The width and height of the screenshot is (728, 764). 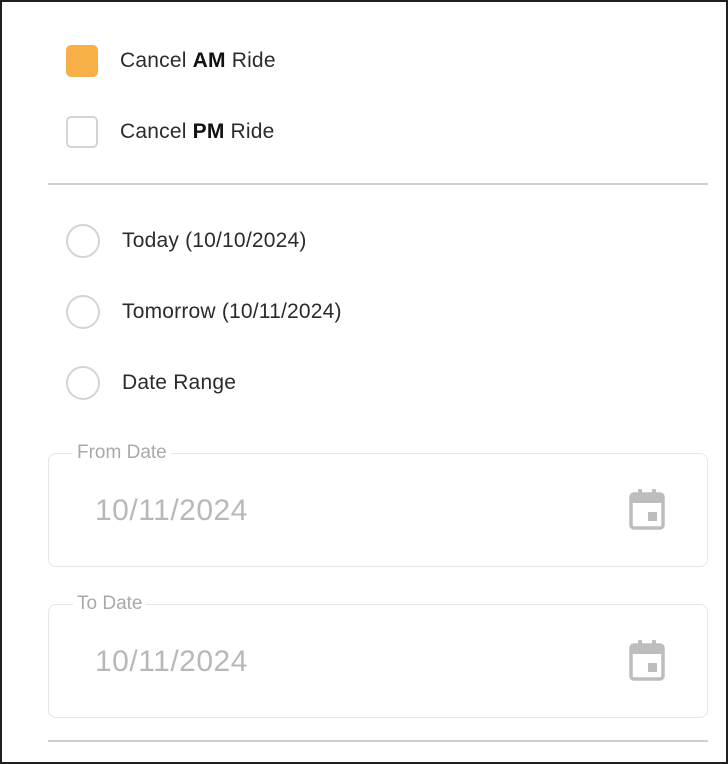 I want to click on cancel-pm-ride-checkbox, so click(x=82, y=132).